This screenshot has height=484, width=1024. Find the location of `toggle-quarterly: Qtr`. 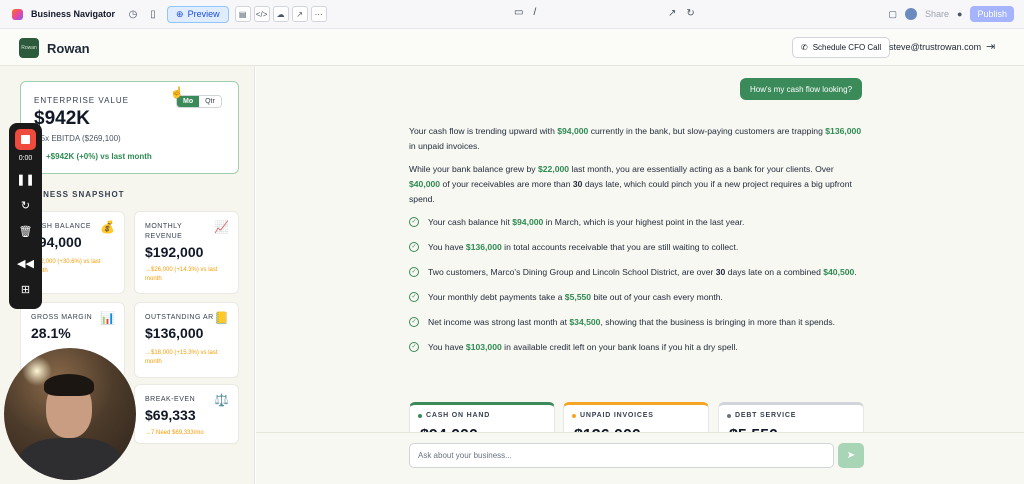

toggle-quarterly: Qtr is located at coordinates (210, 101).